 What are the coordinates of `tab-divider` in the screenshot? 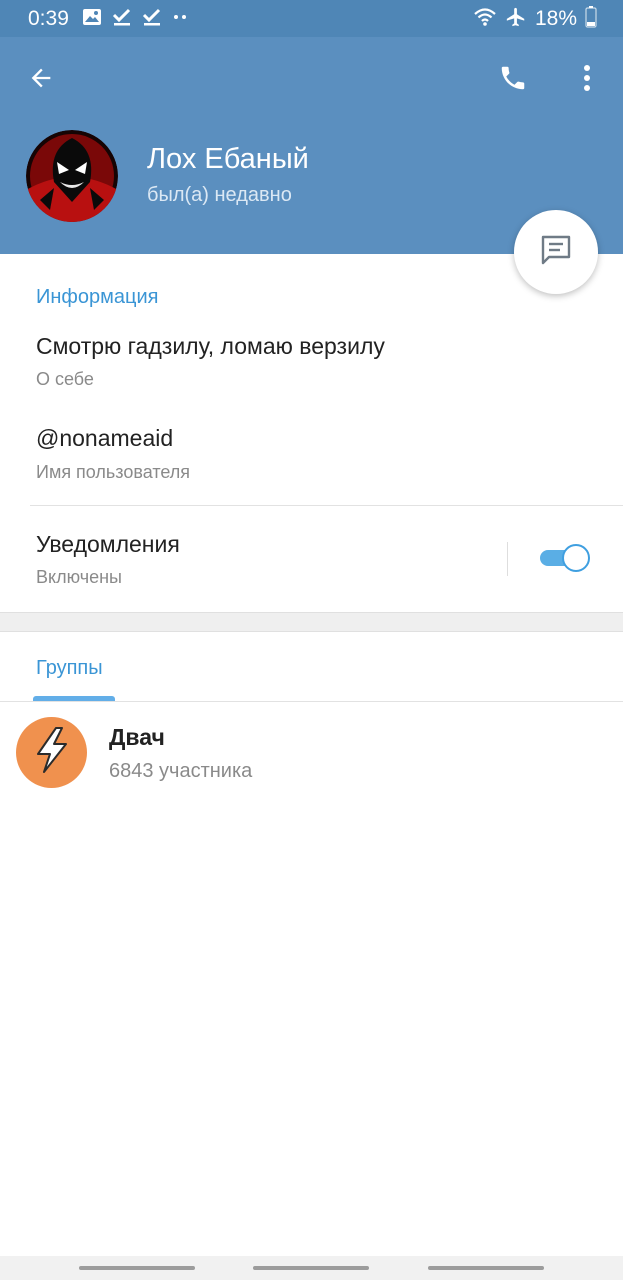 It's located at (311, 701).